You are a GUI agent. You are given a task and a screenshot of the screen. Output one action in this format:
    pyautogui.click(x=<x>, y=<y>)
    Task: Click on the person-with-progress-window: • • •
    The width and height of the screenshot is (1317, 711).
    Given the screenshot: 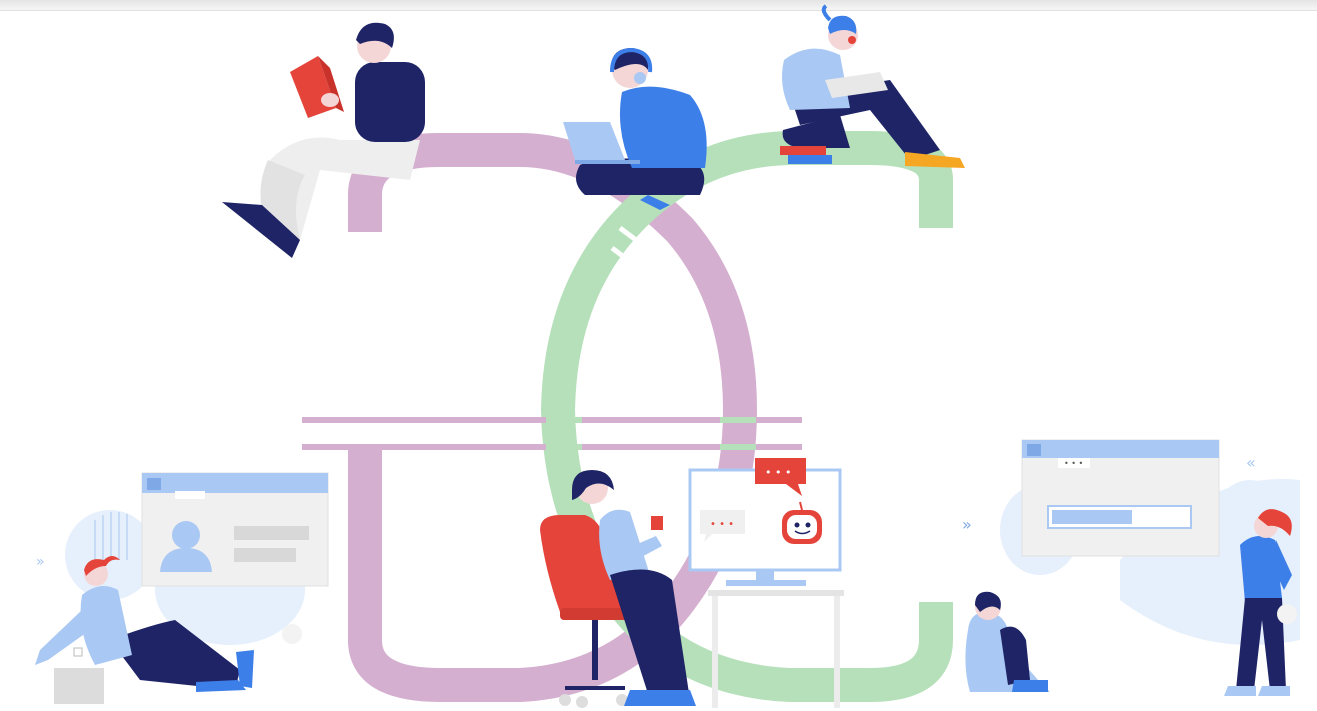 What is the action you would take?
    pyautogui.click(x=1132, y=567)
    